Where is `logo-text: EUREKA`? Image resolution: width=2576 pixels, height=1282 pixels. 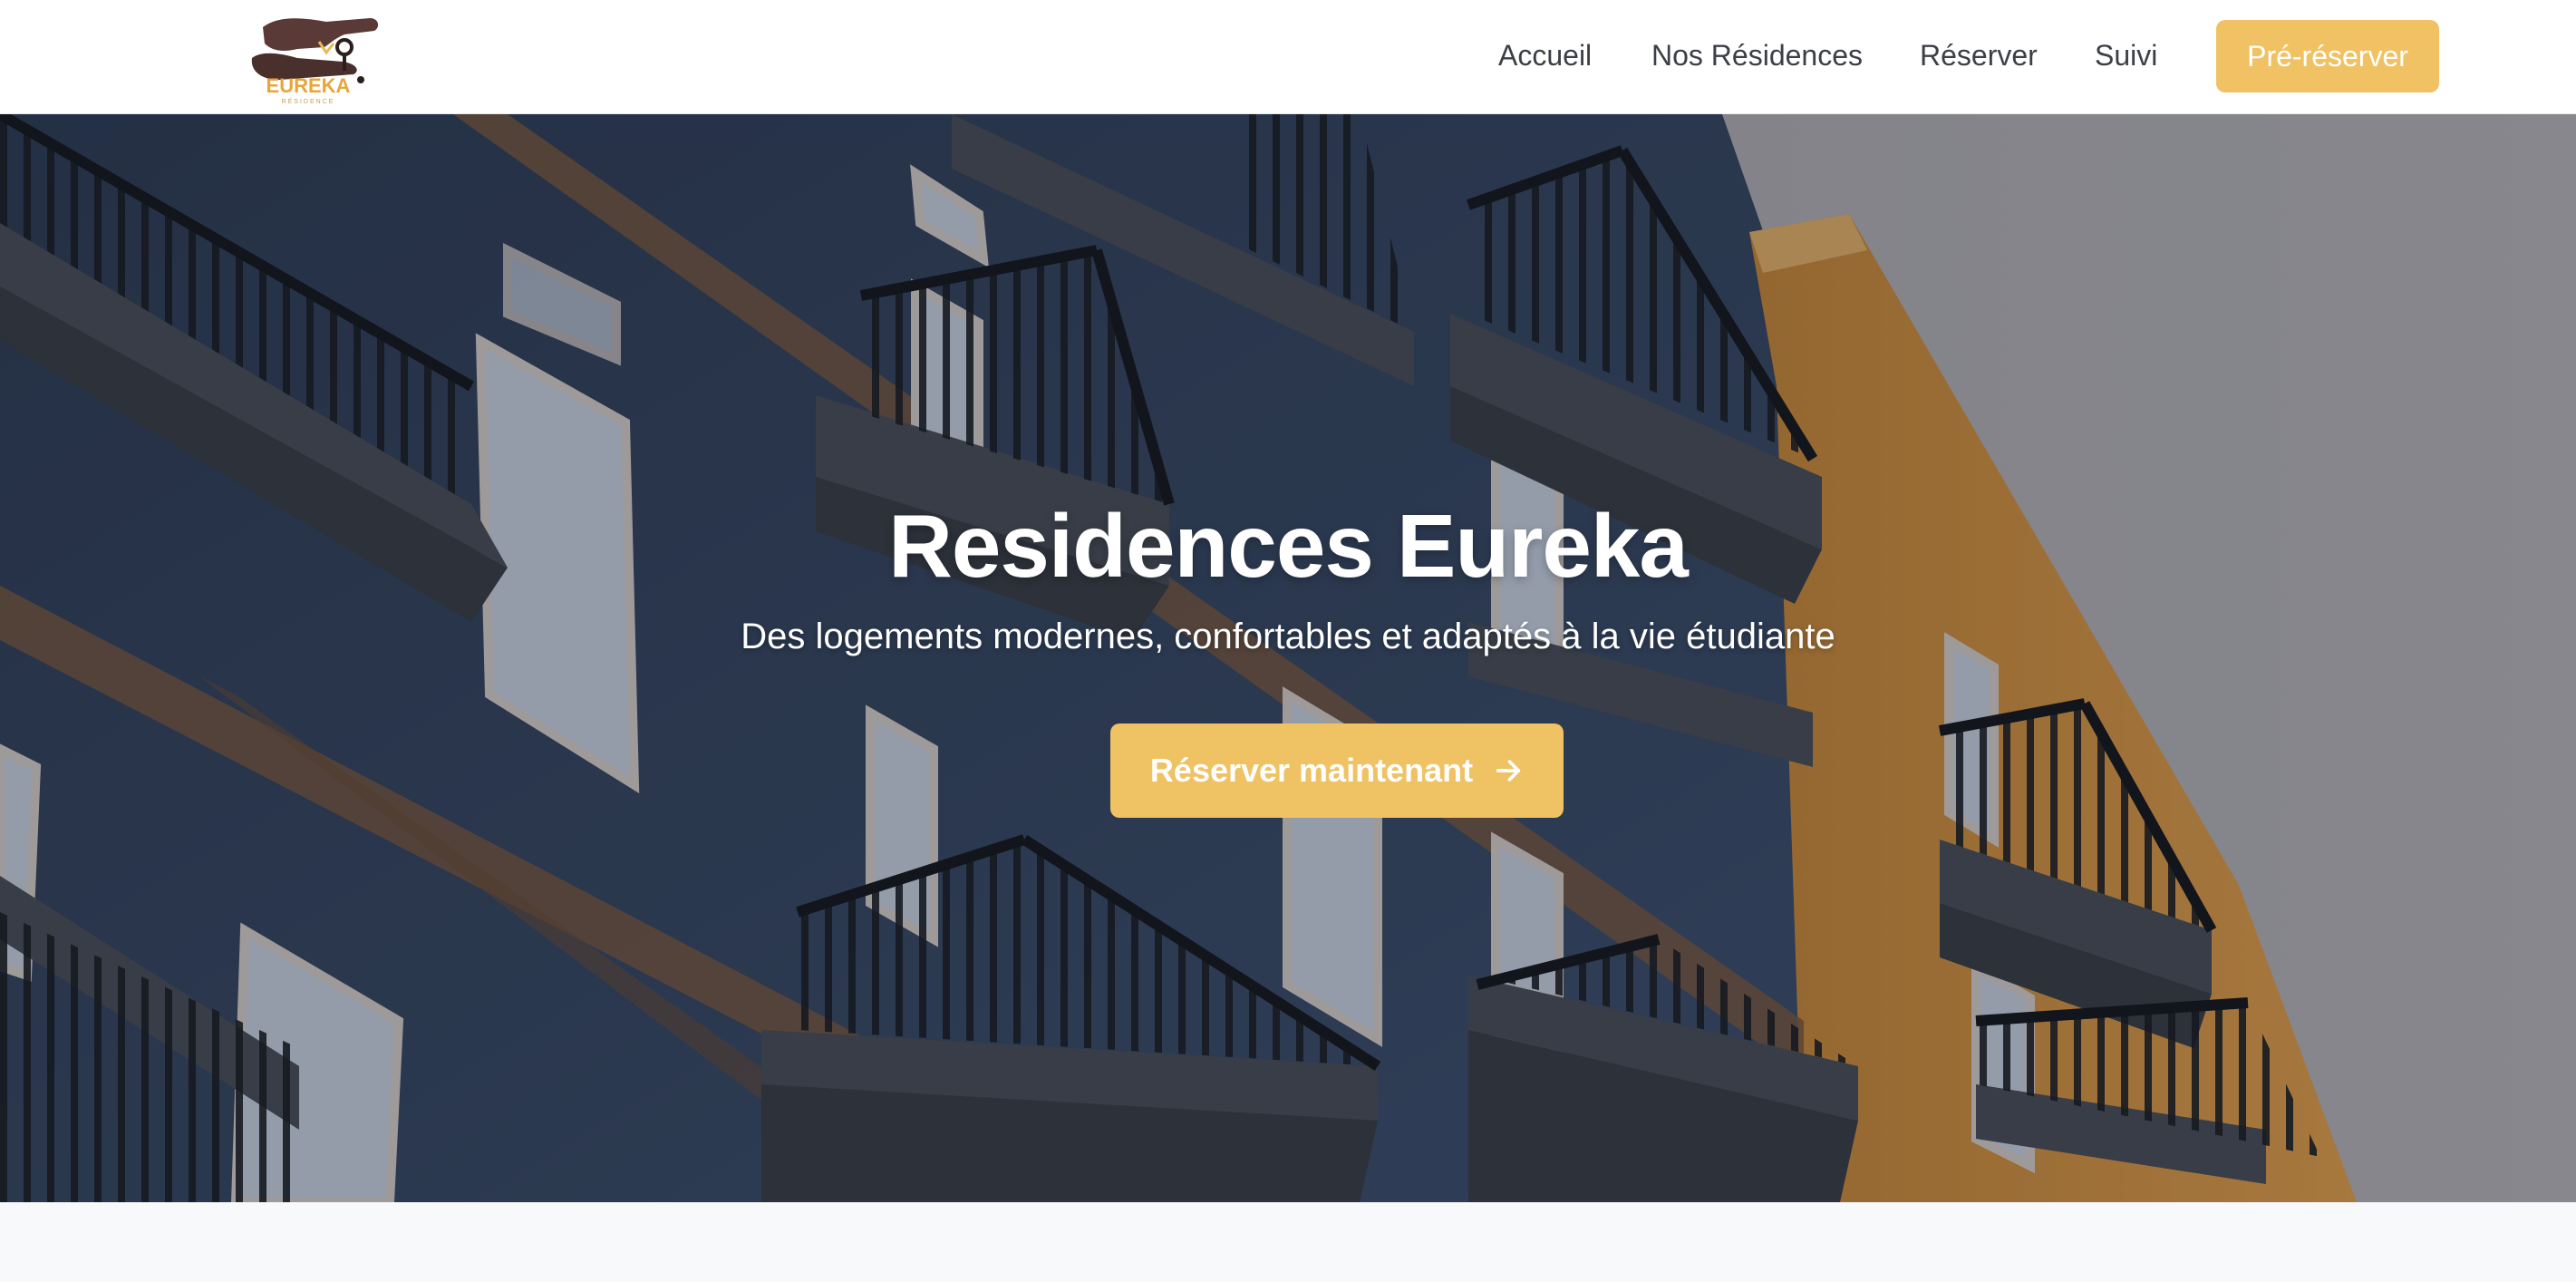 logo-text: EUREKA is located at coordinates (308, 85).